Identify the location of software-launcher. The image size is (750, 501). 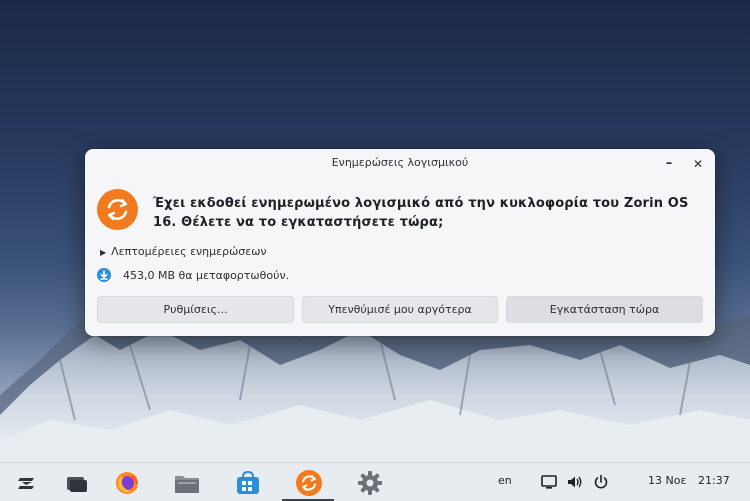
(248, 483).